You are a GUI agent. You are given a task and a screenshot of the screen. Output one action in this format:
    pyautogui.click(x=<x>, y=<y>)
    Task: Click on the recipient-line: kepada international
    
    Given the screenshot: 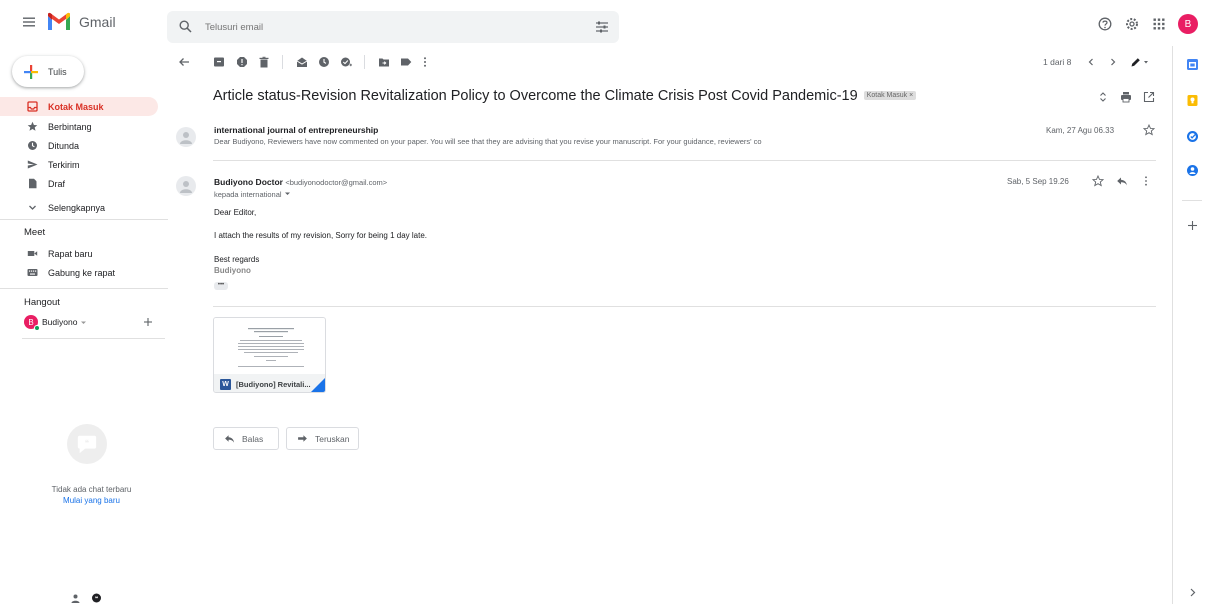 What is the action you would take?
    pyautogui.click(x=252, y=194)
    